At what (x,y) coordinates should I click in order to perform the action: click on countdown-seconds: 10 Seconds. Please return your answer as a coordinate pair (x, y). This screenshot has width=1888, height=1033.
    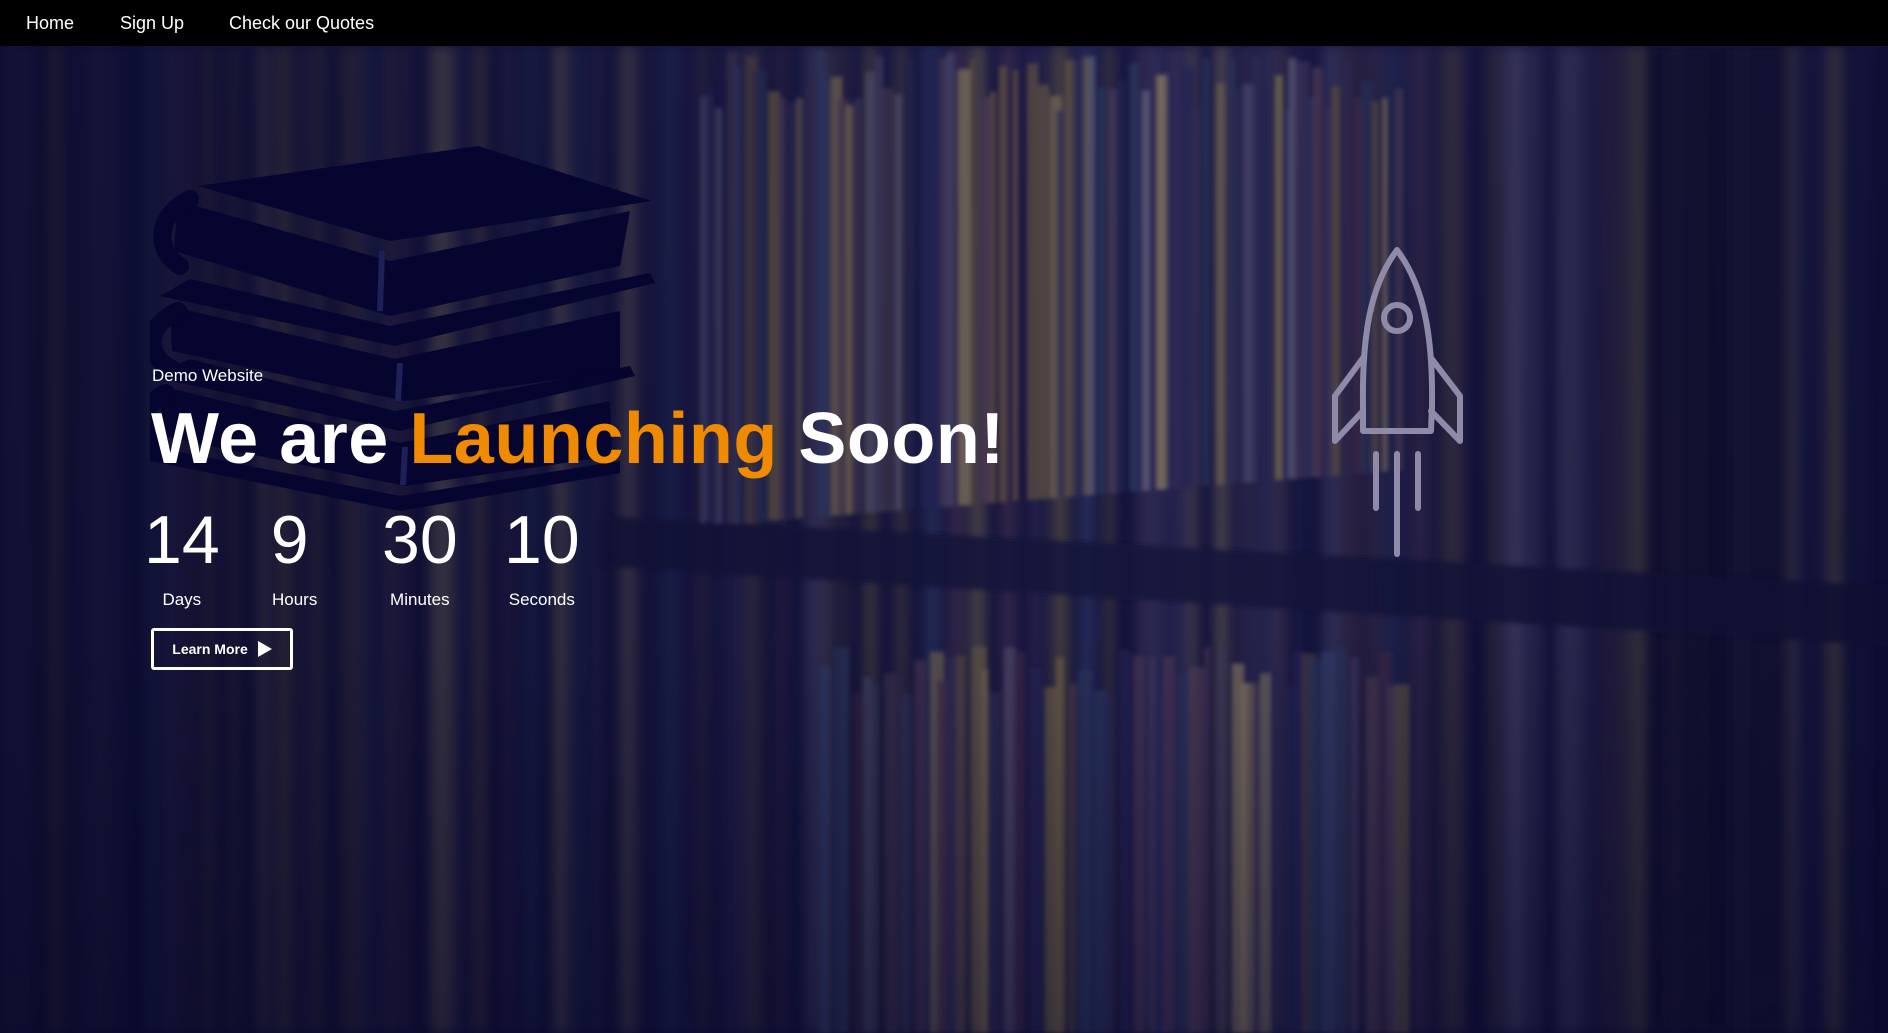
    Looking at the image, I should click on (542, 558).